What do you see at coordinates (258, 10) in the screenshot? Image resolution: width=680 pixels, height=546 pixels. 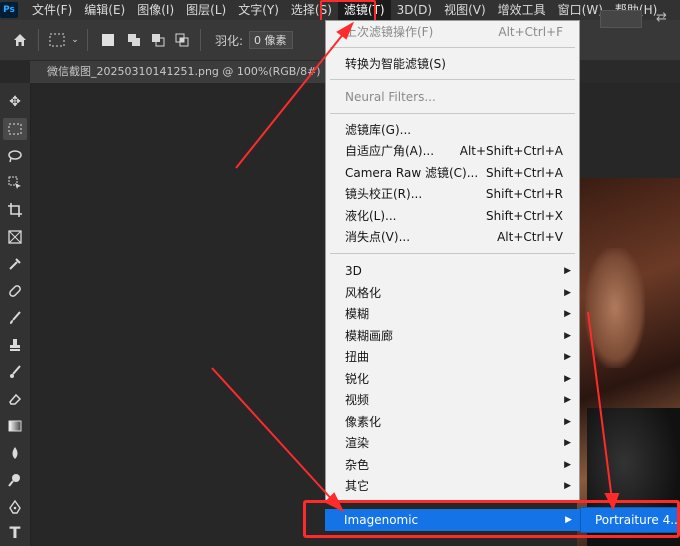 I see `menu-type: 文字(Y)` at bounding box center [258, 10].